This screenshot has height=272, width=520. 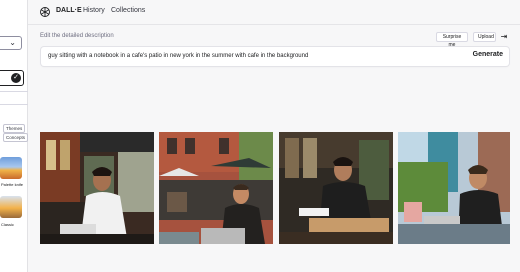 What do you see at coordinates (484, 37) in the screenshot?
I see `upload-button: Upload` at bounding box center [484, 37].